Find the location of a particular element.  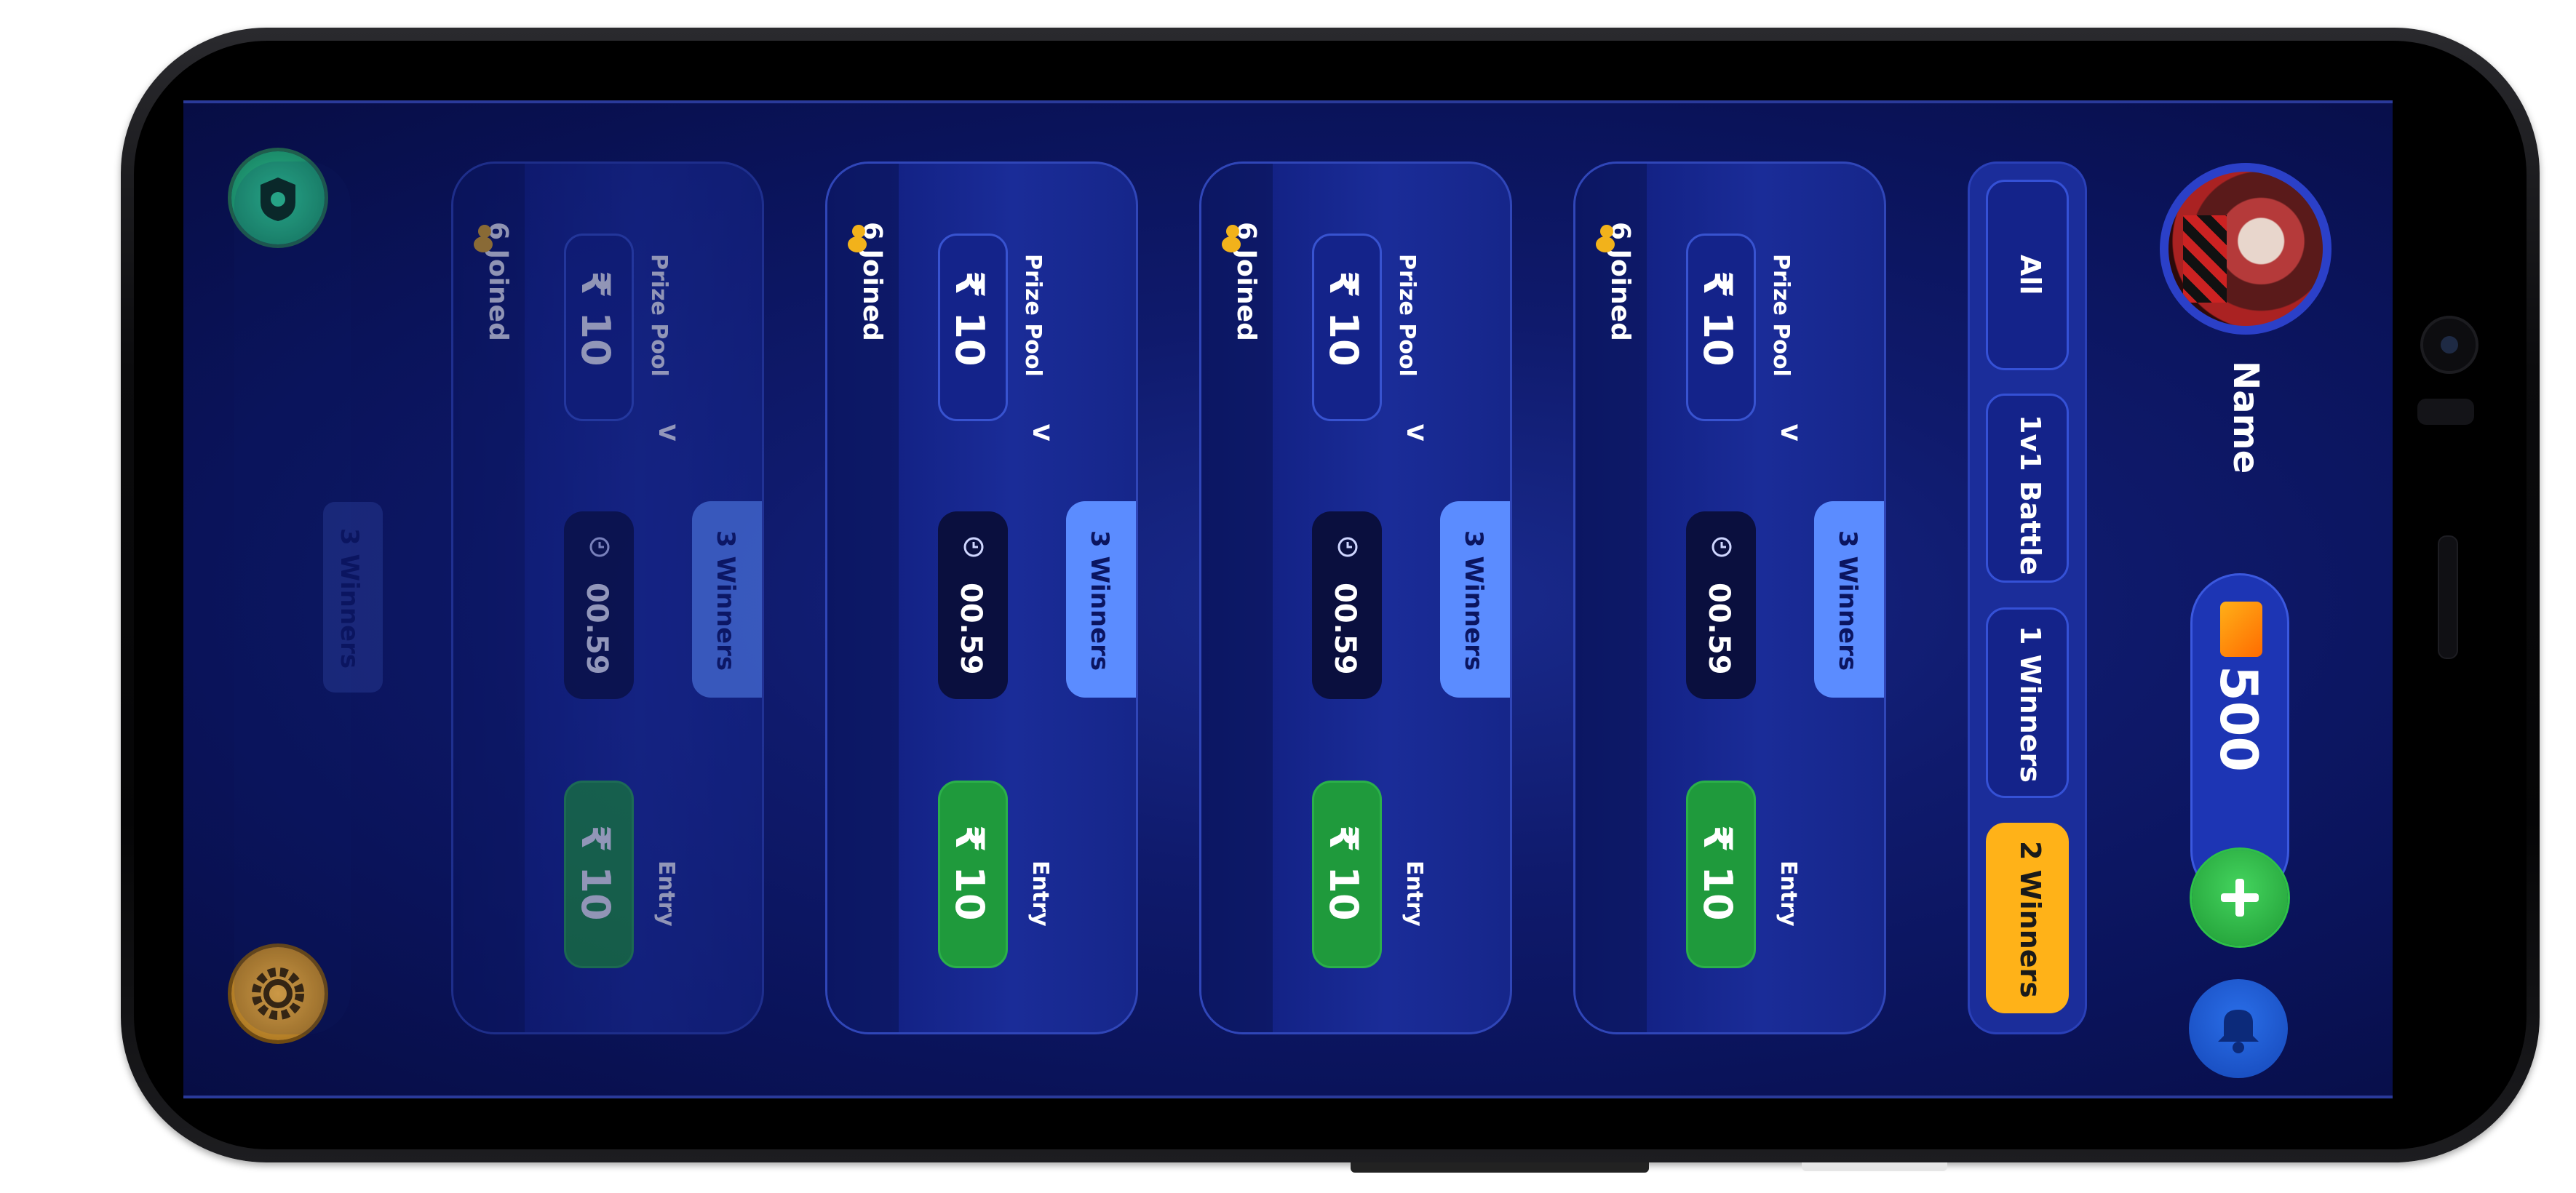

divider-bottom is located at coordinates (1288, 1097).